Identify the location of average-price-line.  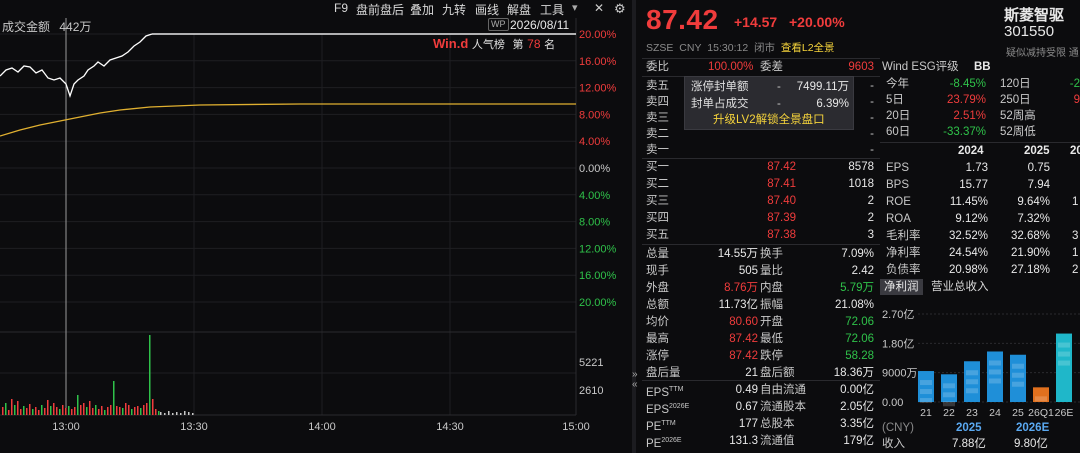
(288, 120).